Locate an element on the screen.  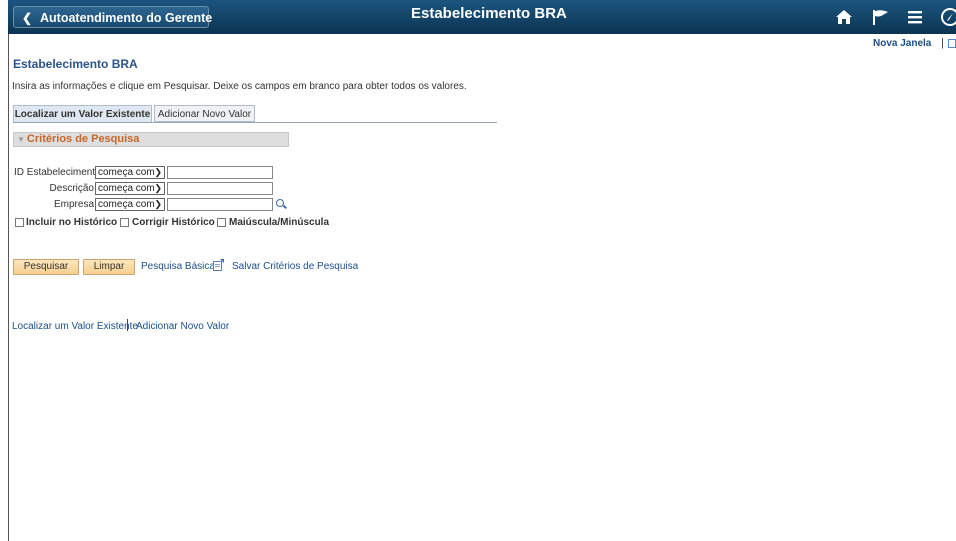
tab-divider is located at coordinates (255, 122).